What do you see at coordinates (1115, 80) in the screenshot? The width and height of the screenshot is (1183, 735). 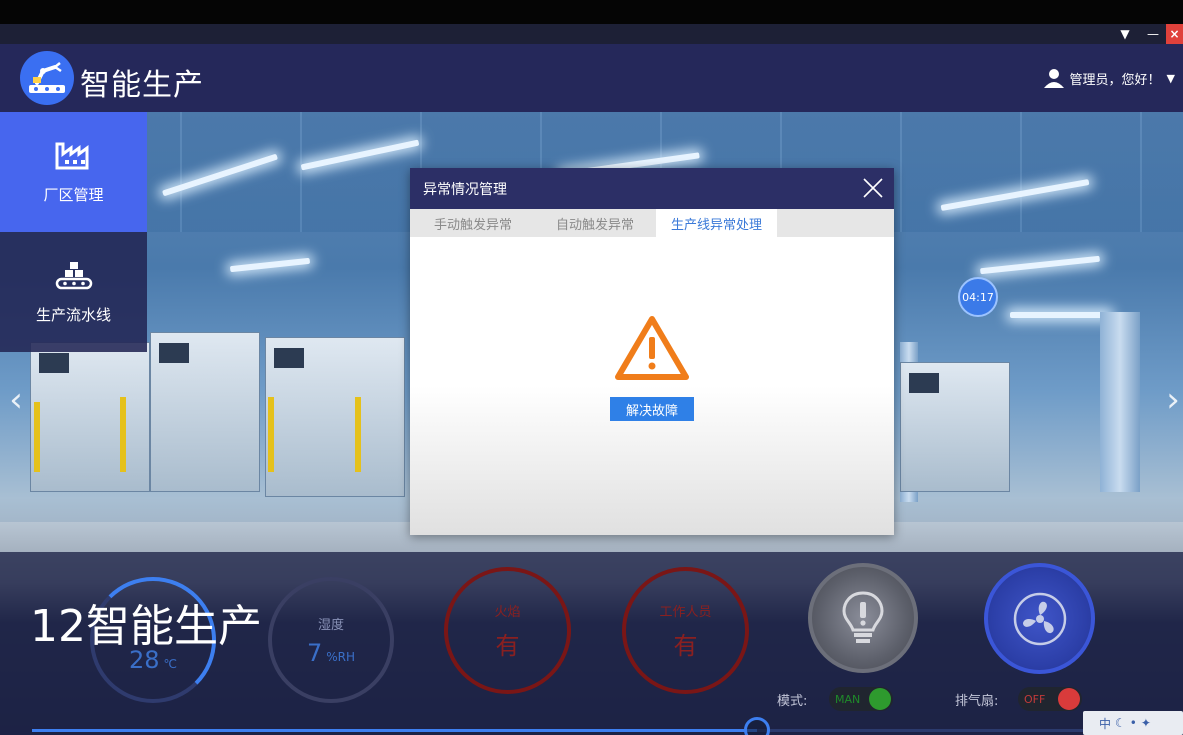 I see `user-greeting: 管理员，您好！` at bounding box center [1115, 80].